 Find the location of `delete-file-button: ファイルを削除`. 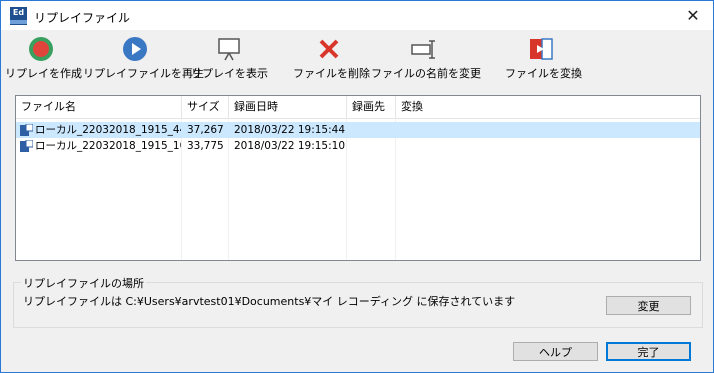

delete-file-button: ファイルを削除 is located at coordinates (331, 58).